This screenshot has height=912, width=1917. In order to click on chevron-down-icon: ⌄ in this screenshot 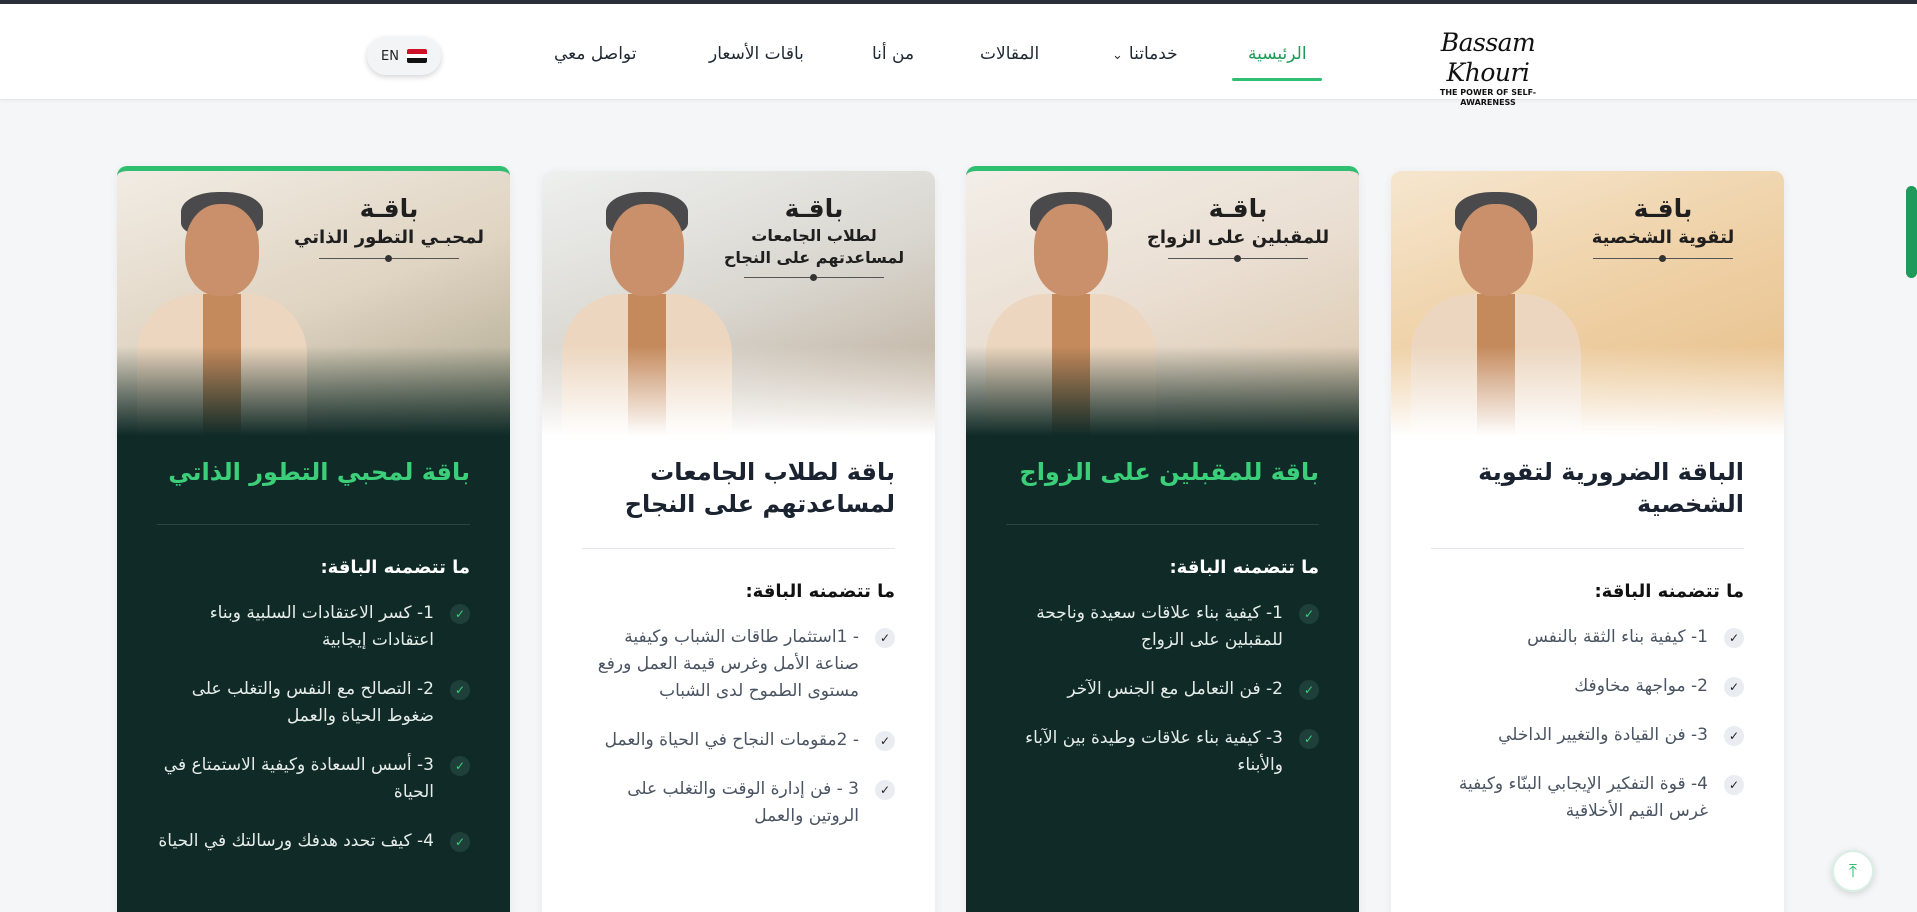, I will do `click(1117, 55)`.